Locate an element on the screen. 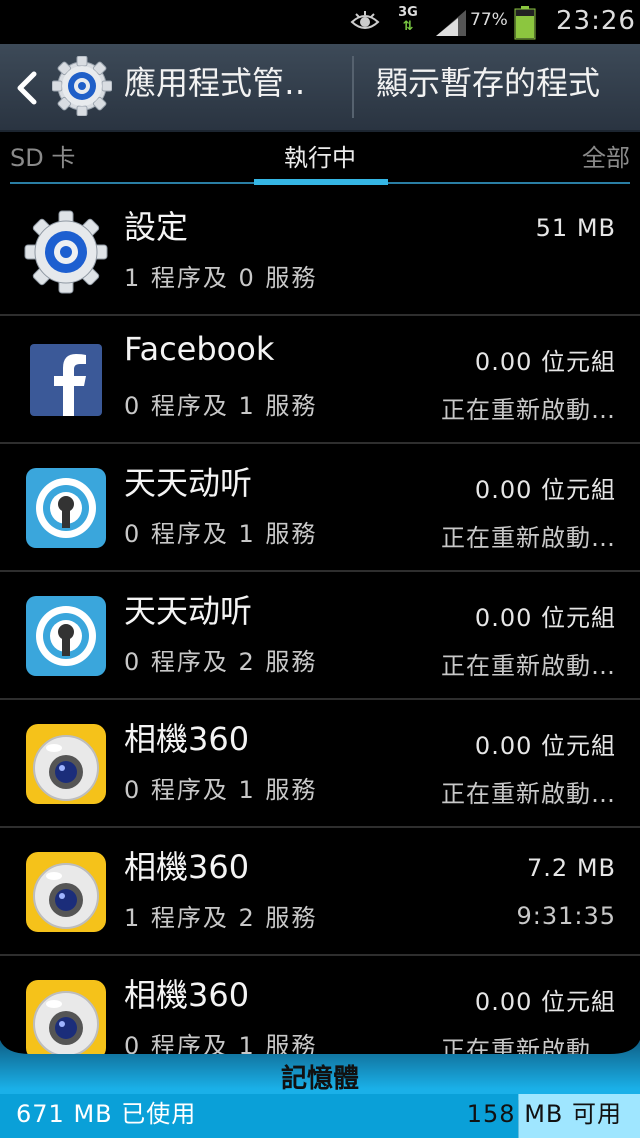 This screenshot has height=1138, width=640. network-type-indicator: 3G ⇅ is located at coordinates (408, 23).